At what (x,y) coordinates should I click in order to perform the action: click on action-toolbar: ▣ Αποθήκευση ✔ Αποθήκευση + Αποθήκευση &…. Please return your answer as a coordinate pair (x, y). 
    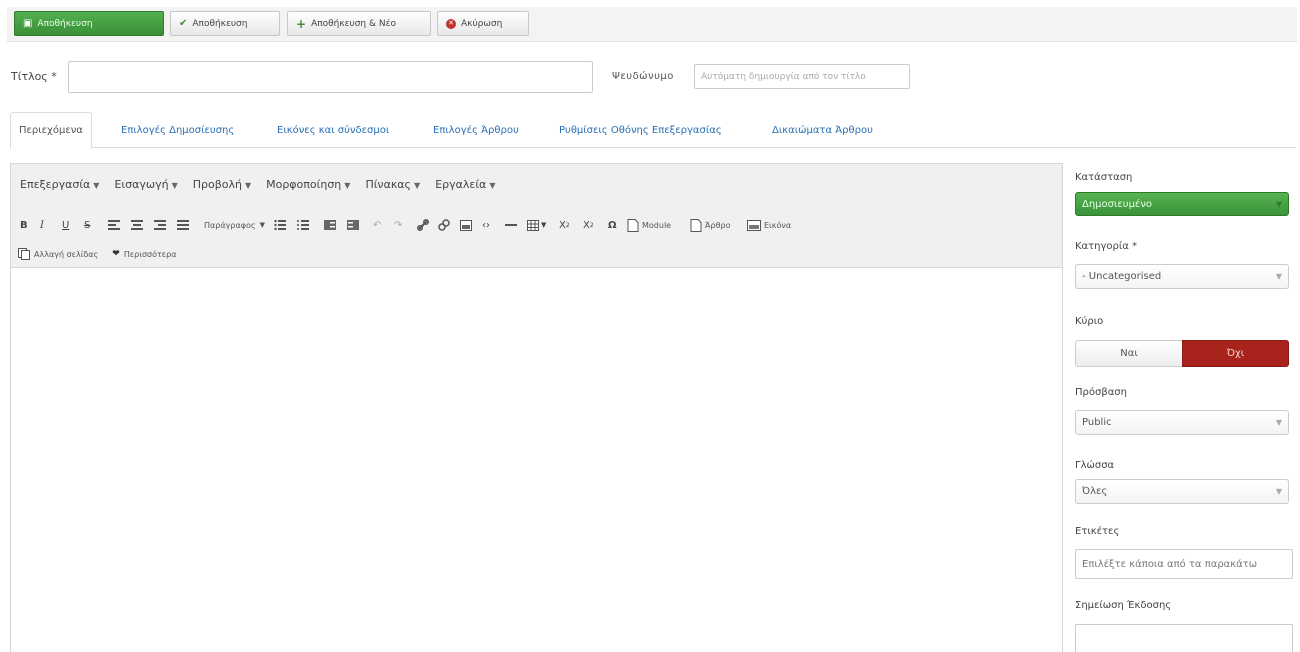
    Looking at the image, I should click on (652, 24).